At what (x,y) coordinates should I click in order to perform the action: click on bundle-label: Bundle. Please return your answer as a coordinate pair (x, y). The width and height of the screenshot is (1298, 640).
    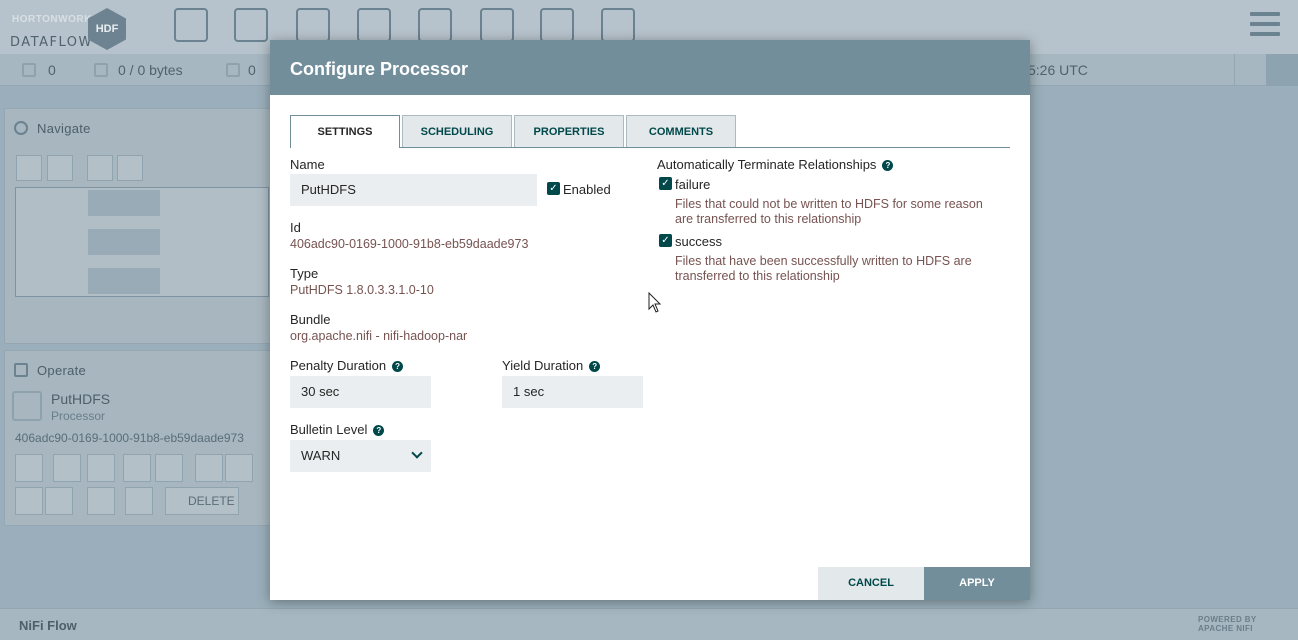
    Looking at the image, I should click on (310, 319).